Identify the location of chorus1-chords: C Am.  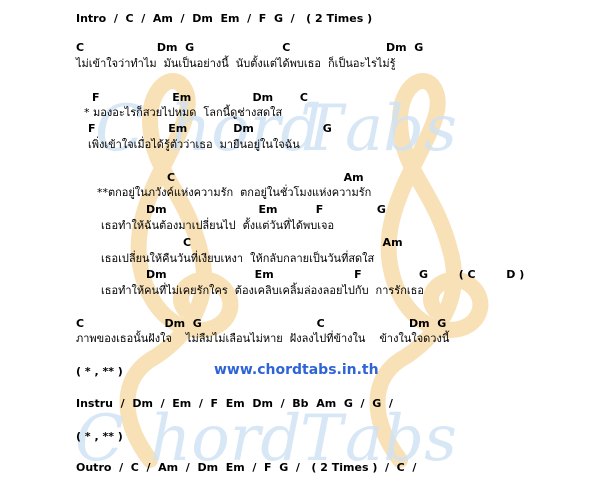
(265, 177).